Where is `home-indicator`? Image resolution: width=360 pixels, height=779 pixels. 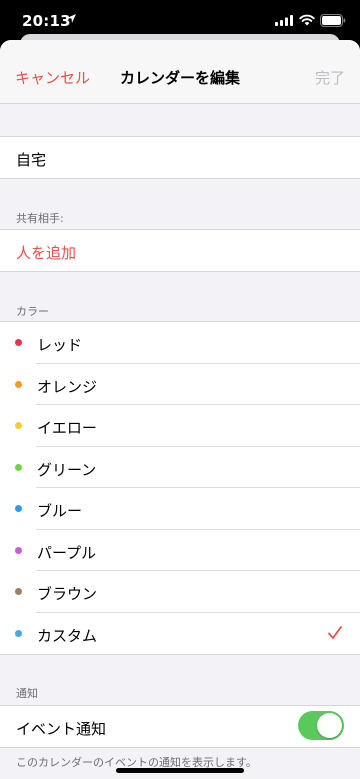 home-indicator is located at coordinates (180, 770).